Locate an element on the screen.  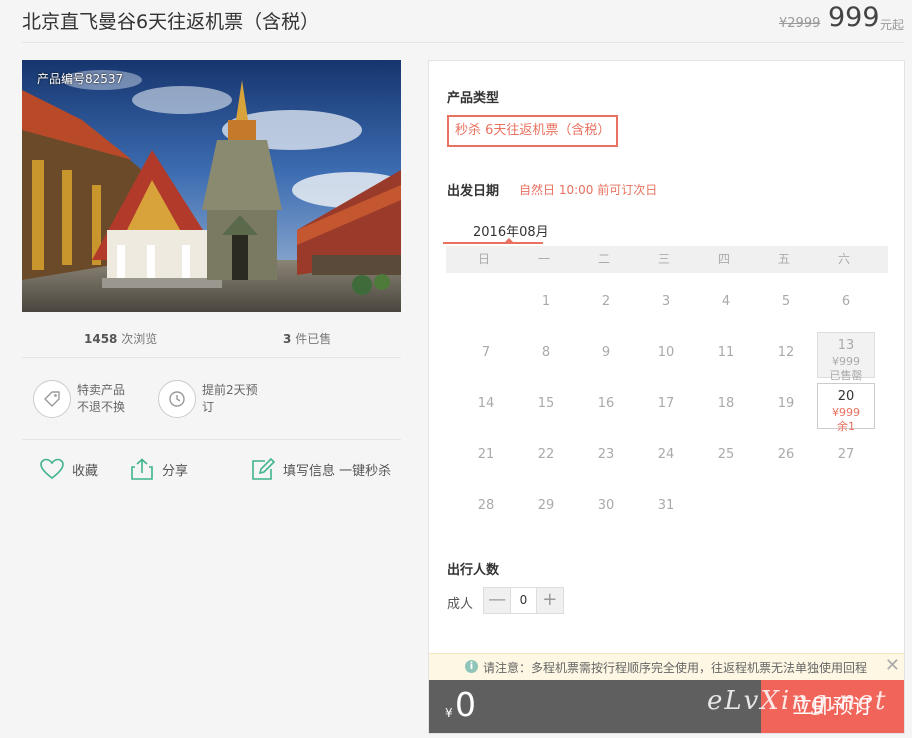
calendar-day: 24 is located at coordinates (666, 457).